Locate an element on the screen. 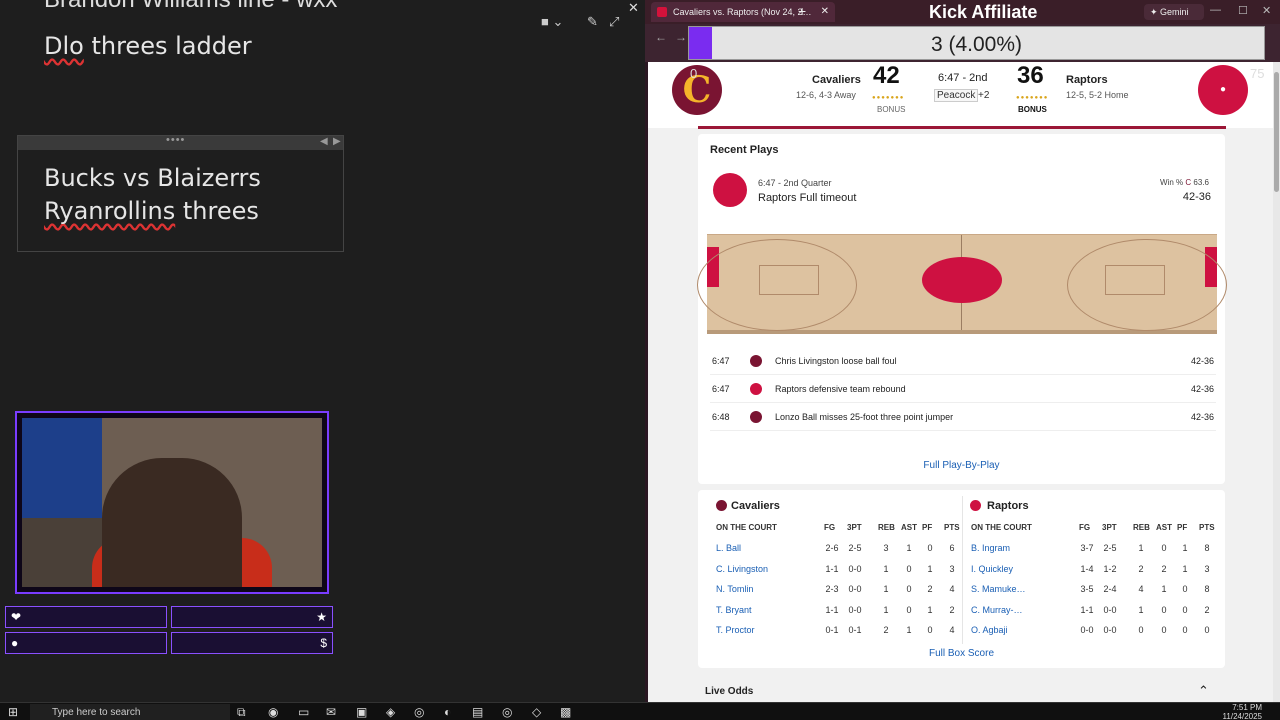 The image size is (1280, 720). pen-icon: ✎ is located at coordinates (592, 22).